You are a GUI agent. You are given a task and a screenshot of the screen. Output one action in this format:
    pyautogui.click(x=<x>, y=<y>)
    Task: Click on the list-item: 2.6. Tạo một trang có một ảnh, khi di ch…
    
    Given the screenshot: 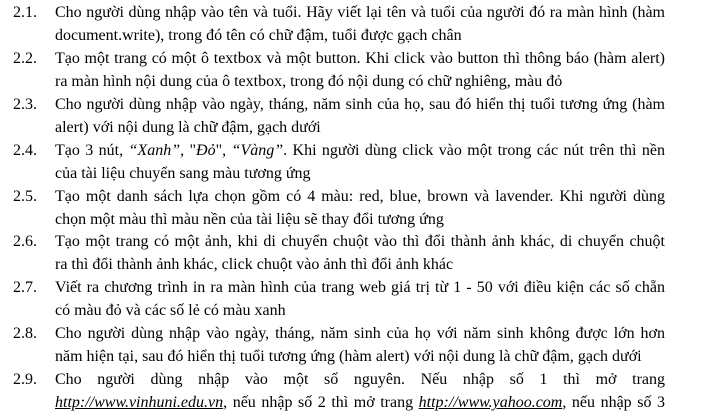 What is the action you would take?
    pyautogui.click(x=352, y=253)
    